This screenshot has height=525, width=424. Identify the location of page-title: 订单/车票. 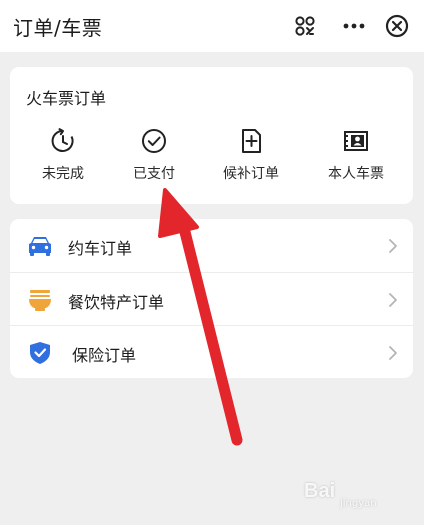
(58, 28).